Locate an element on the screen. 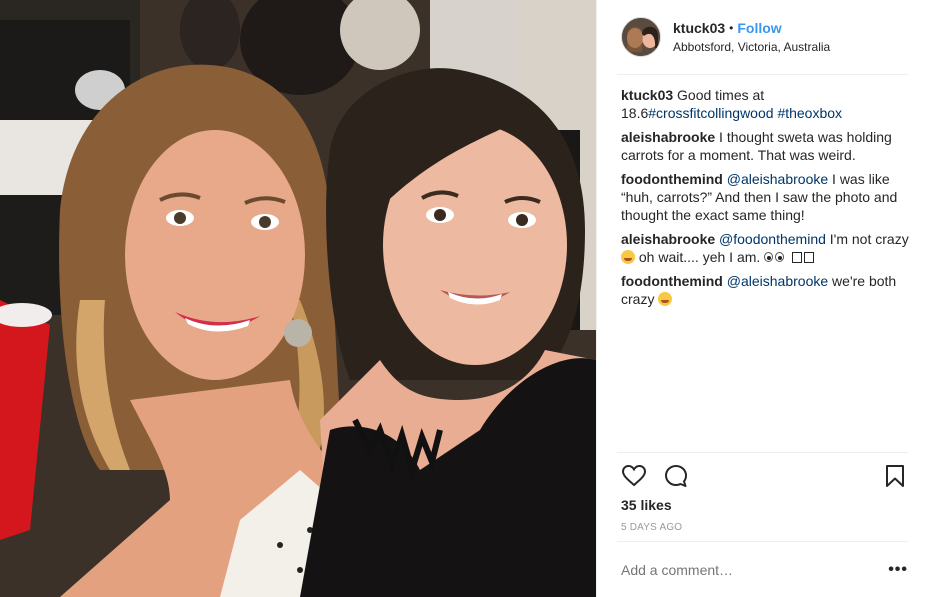 This screenshot has width=932, height=597. header-row: ktuck03 • Follow is located at coordinates (751, 28).